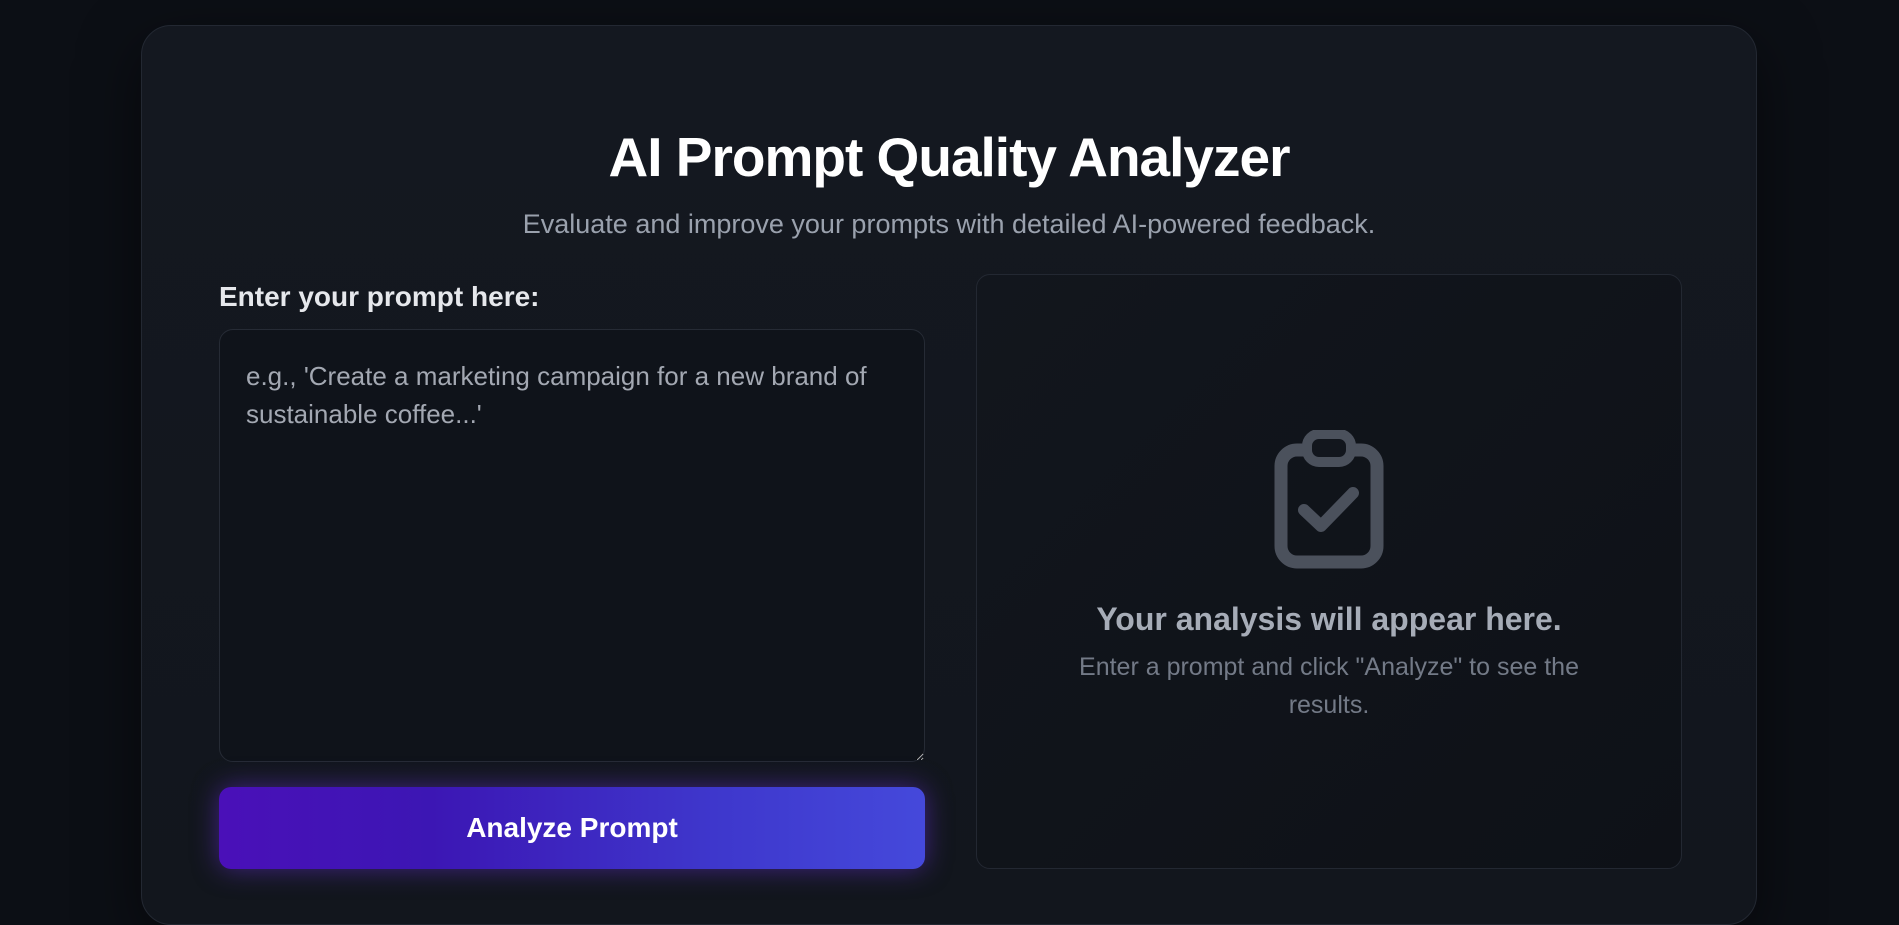 Image resolution: width=1899 pixels, height=925 pixels. Describe the element at coordinates (1329, 619) in the screenshot. I see `result-heading: Your analysis will appear here.` at that location.